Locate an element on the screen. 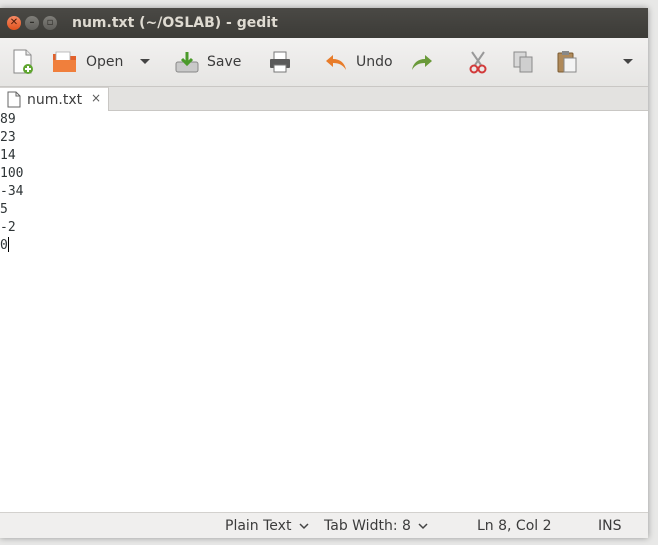 The height and width of the screenshot is (545, 658). close-window-button: ✕ is located at coordinates (14, 23).